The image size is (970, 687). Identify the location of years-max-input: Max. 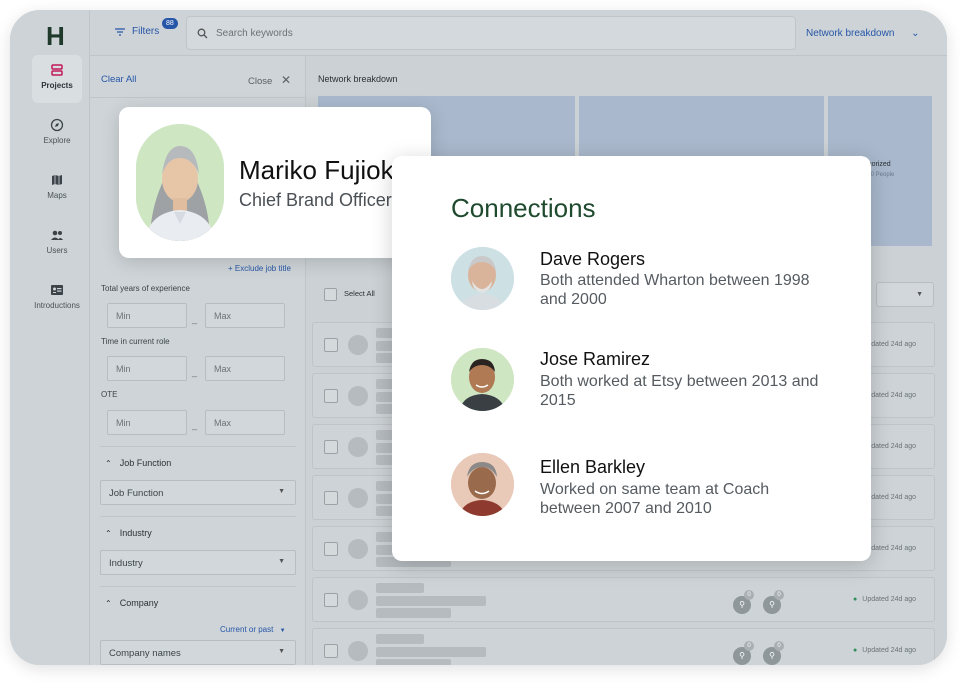
(245, 315).